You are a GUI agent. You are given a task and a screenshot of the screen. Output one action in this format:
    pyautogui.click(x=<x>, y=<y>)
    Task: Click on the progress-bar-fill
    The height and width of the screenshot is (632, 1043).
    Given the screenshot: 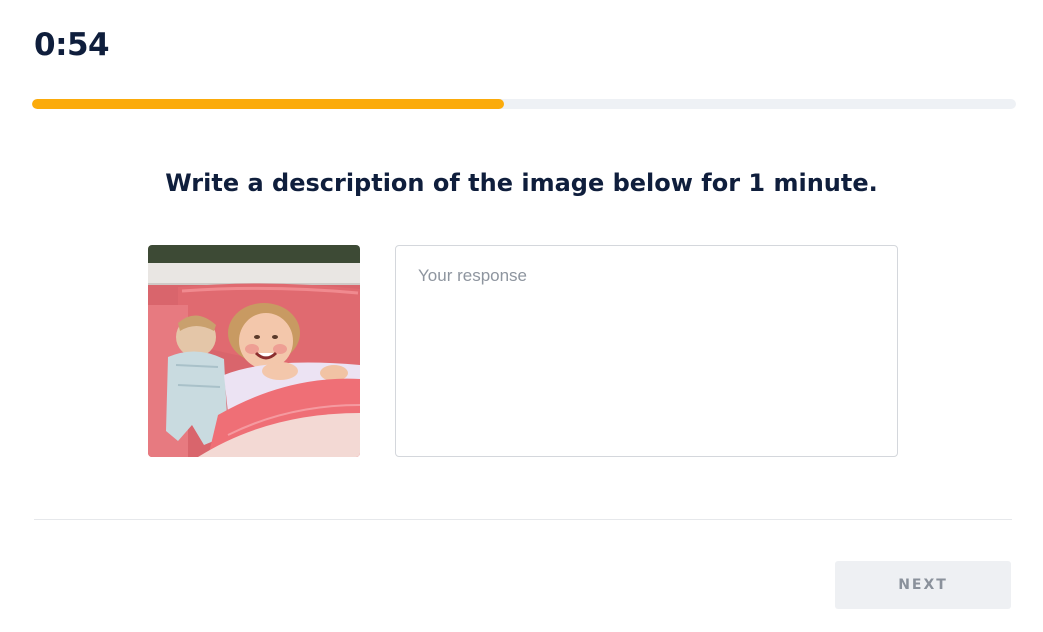 What is the action you would take?
    pyautogui.click(x=268, y=104)
    